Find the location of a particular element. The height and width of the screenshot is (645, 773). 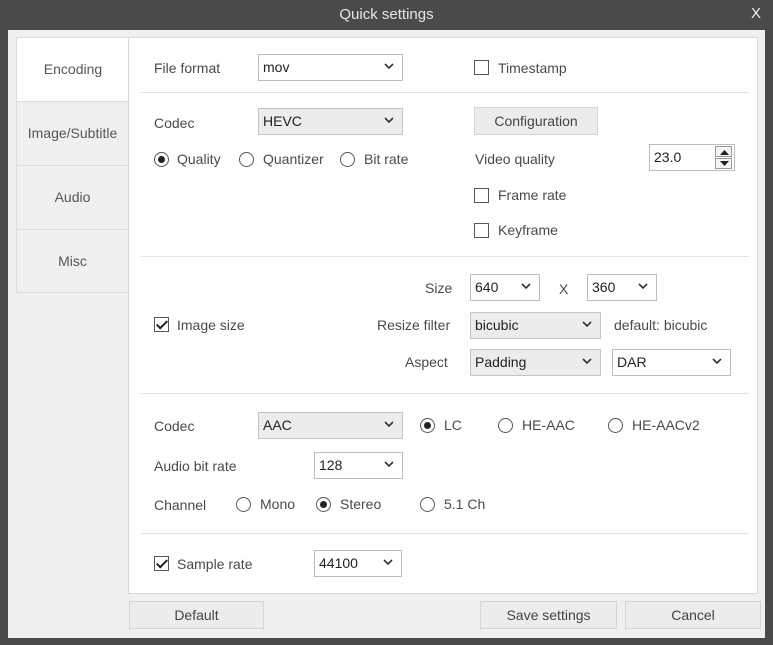

sample-rate-select: 44100 is located at coordinates (358, 563).